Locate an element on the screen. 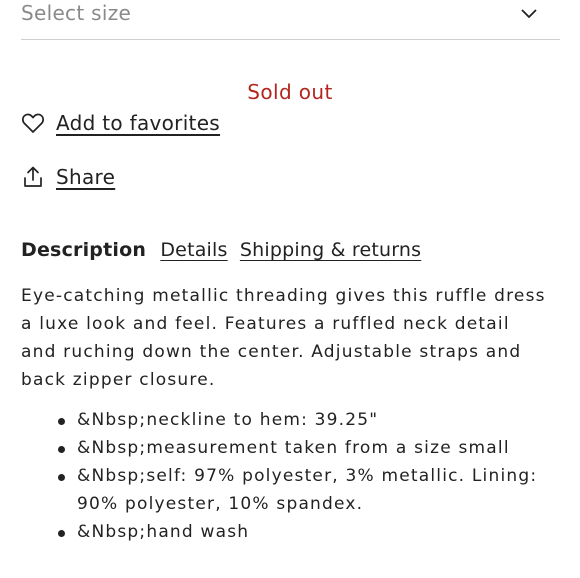  share-icon is located at coordinates (33, 176).